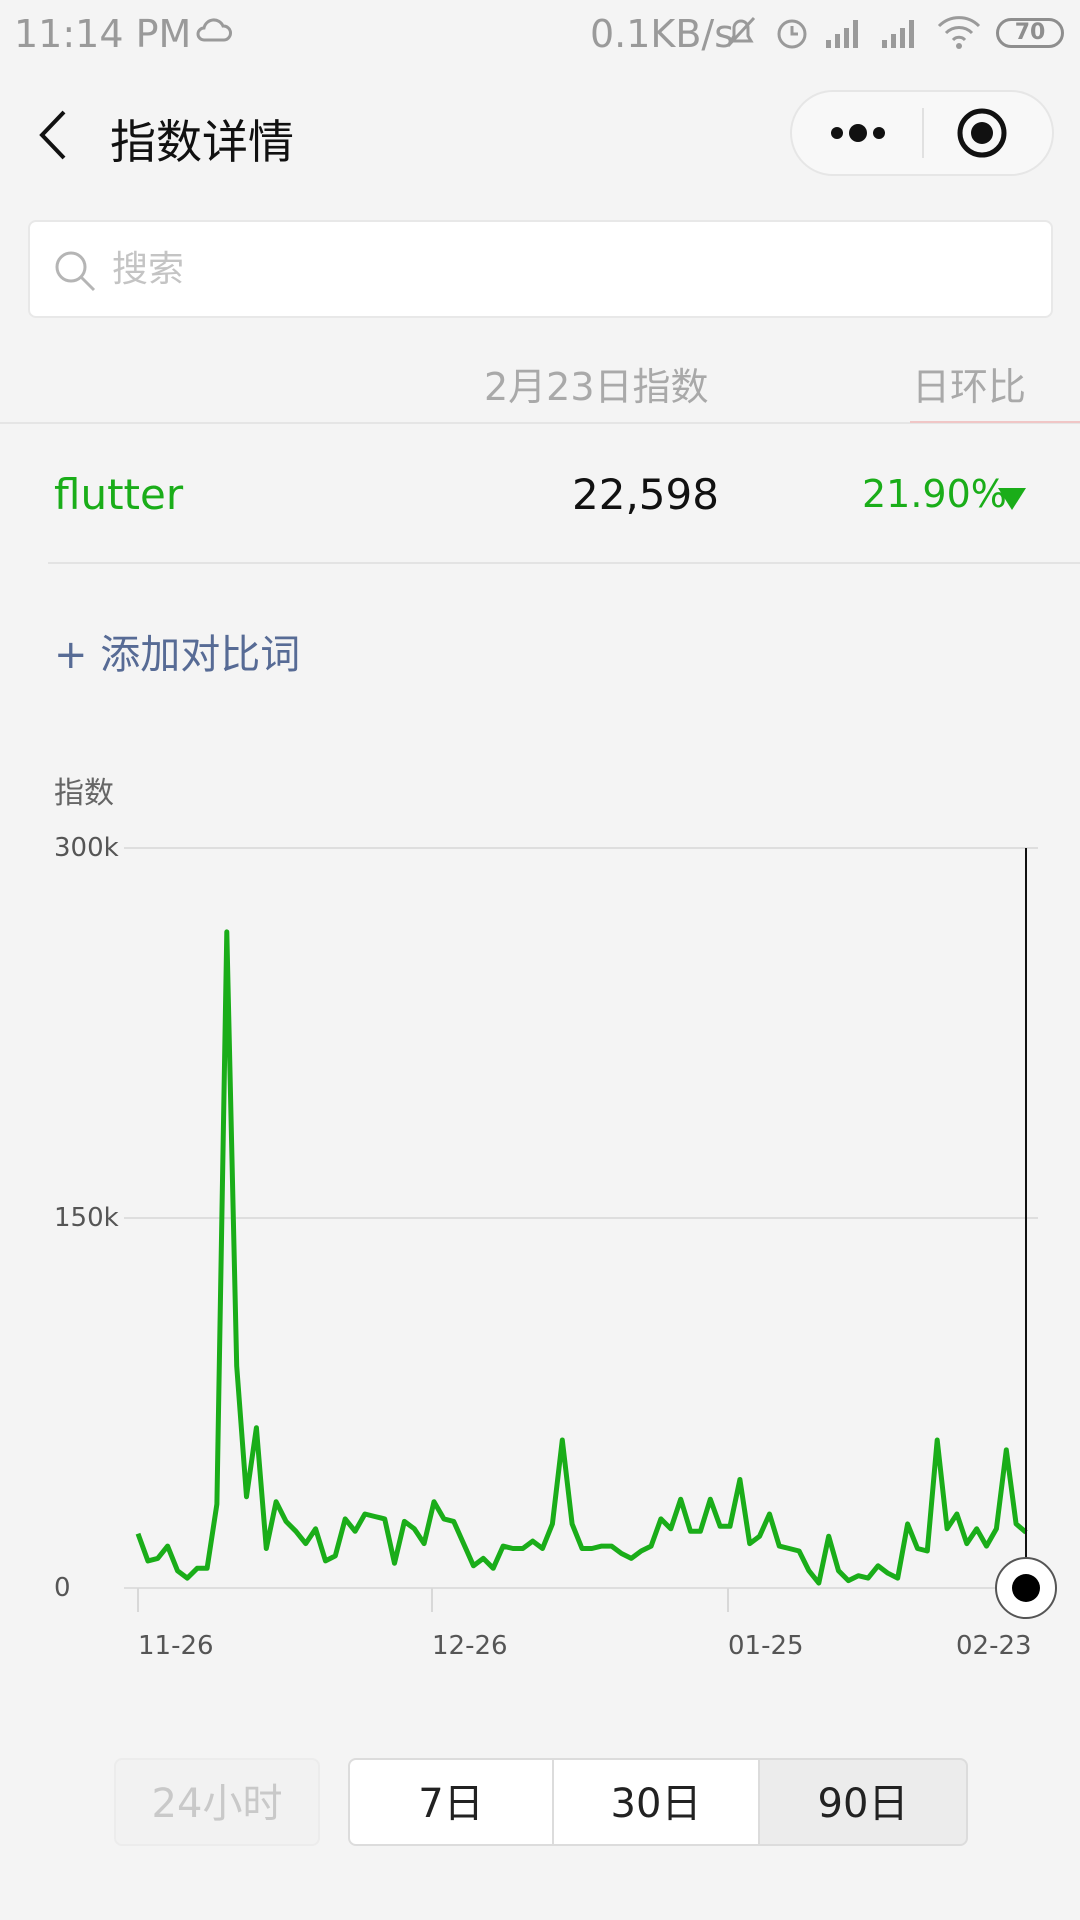 This screenshot has width=1080, height=1920. I want to click on back-chevron-icon, so click(56, 135).